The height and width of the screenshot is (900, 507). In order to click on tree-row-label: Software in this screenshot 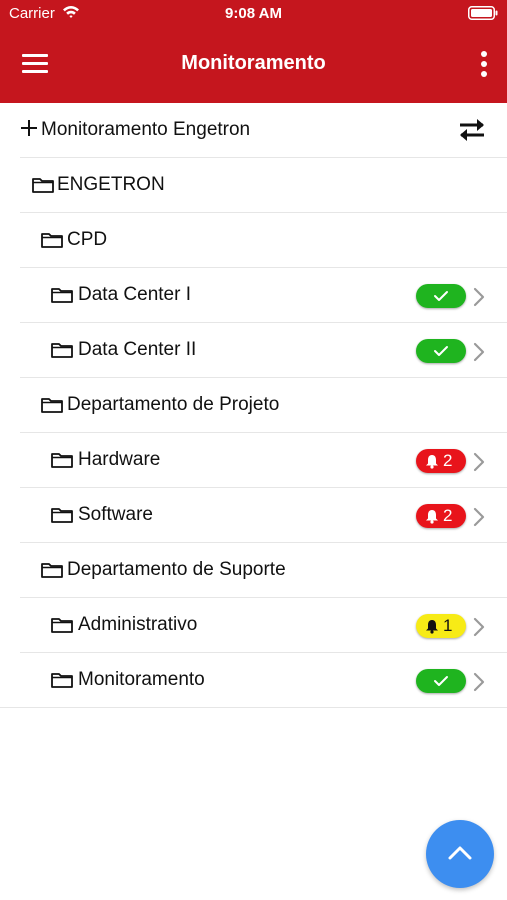, I will do `click(115, 514)`.